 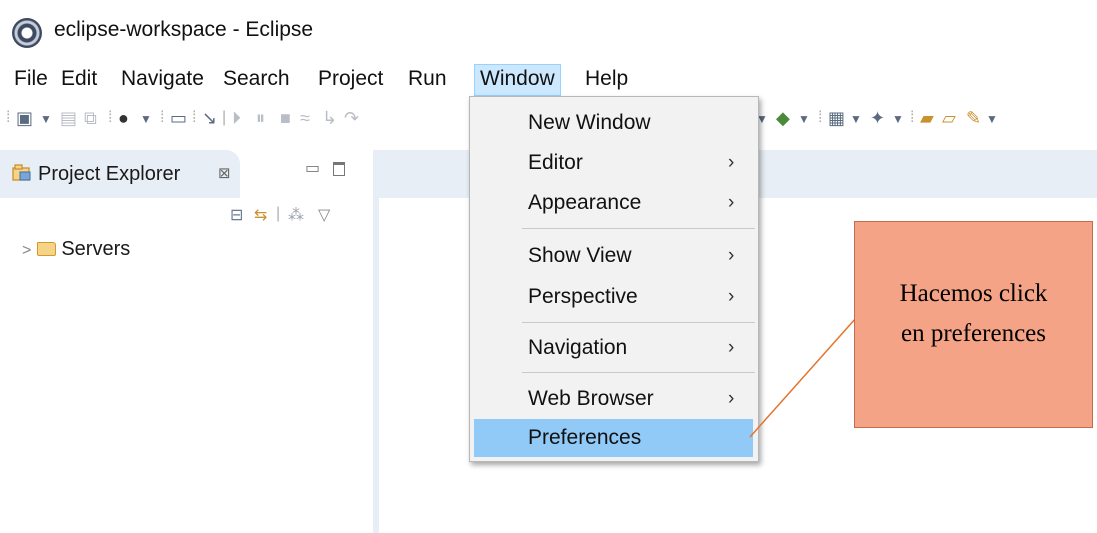 What do you see at coordinates (614, 297) in the screenshot?
I see `menu-item-perspective: Perspective ›` at bounding box center [614, 297].